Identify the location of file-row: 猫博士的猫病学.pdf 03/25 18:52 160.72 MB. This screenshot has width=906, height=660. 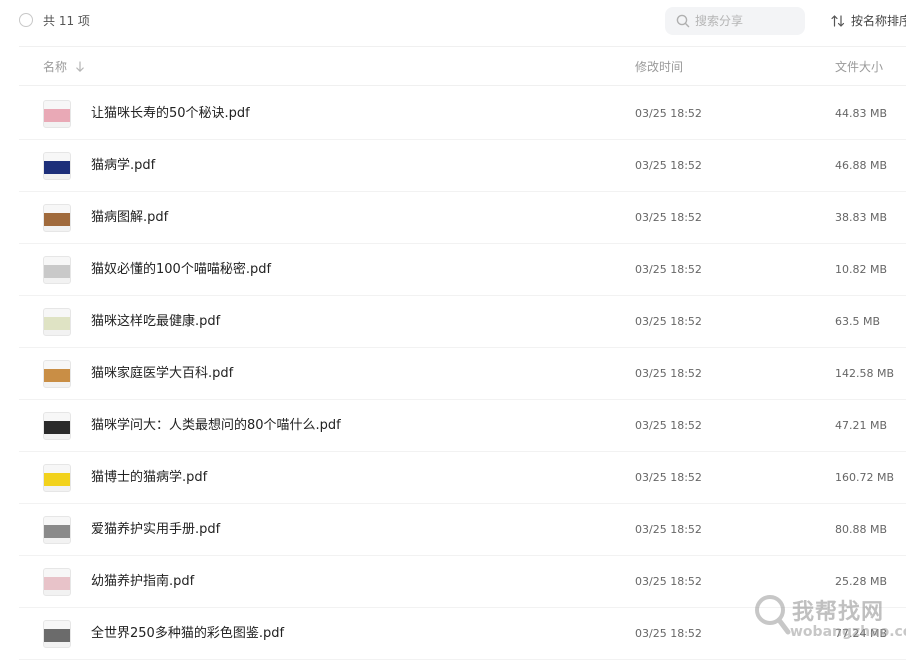
(462, 478).